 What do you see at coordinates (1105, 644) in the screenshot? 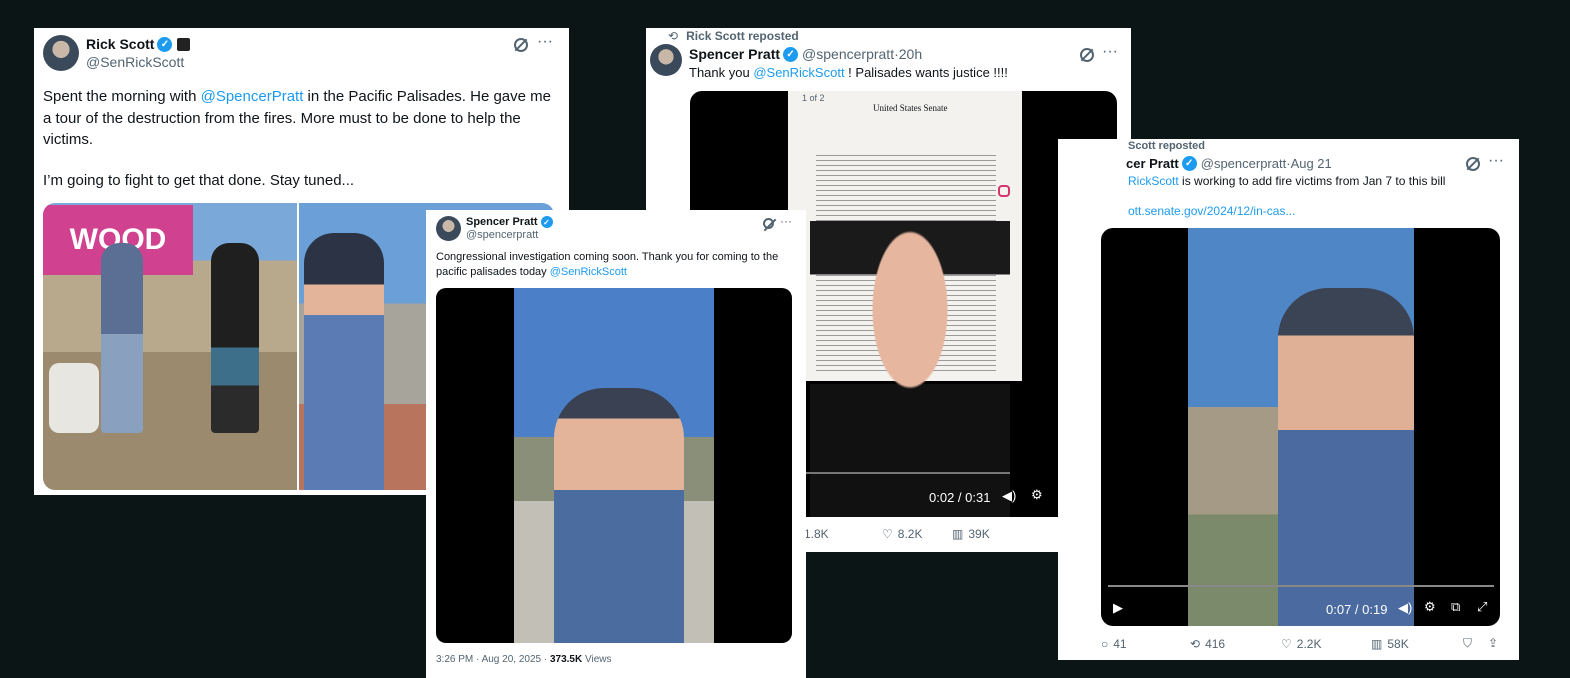
I see `reply-icon: ○` at bounding box center [1105, 644].